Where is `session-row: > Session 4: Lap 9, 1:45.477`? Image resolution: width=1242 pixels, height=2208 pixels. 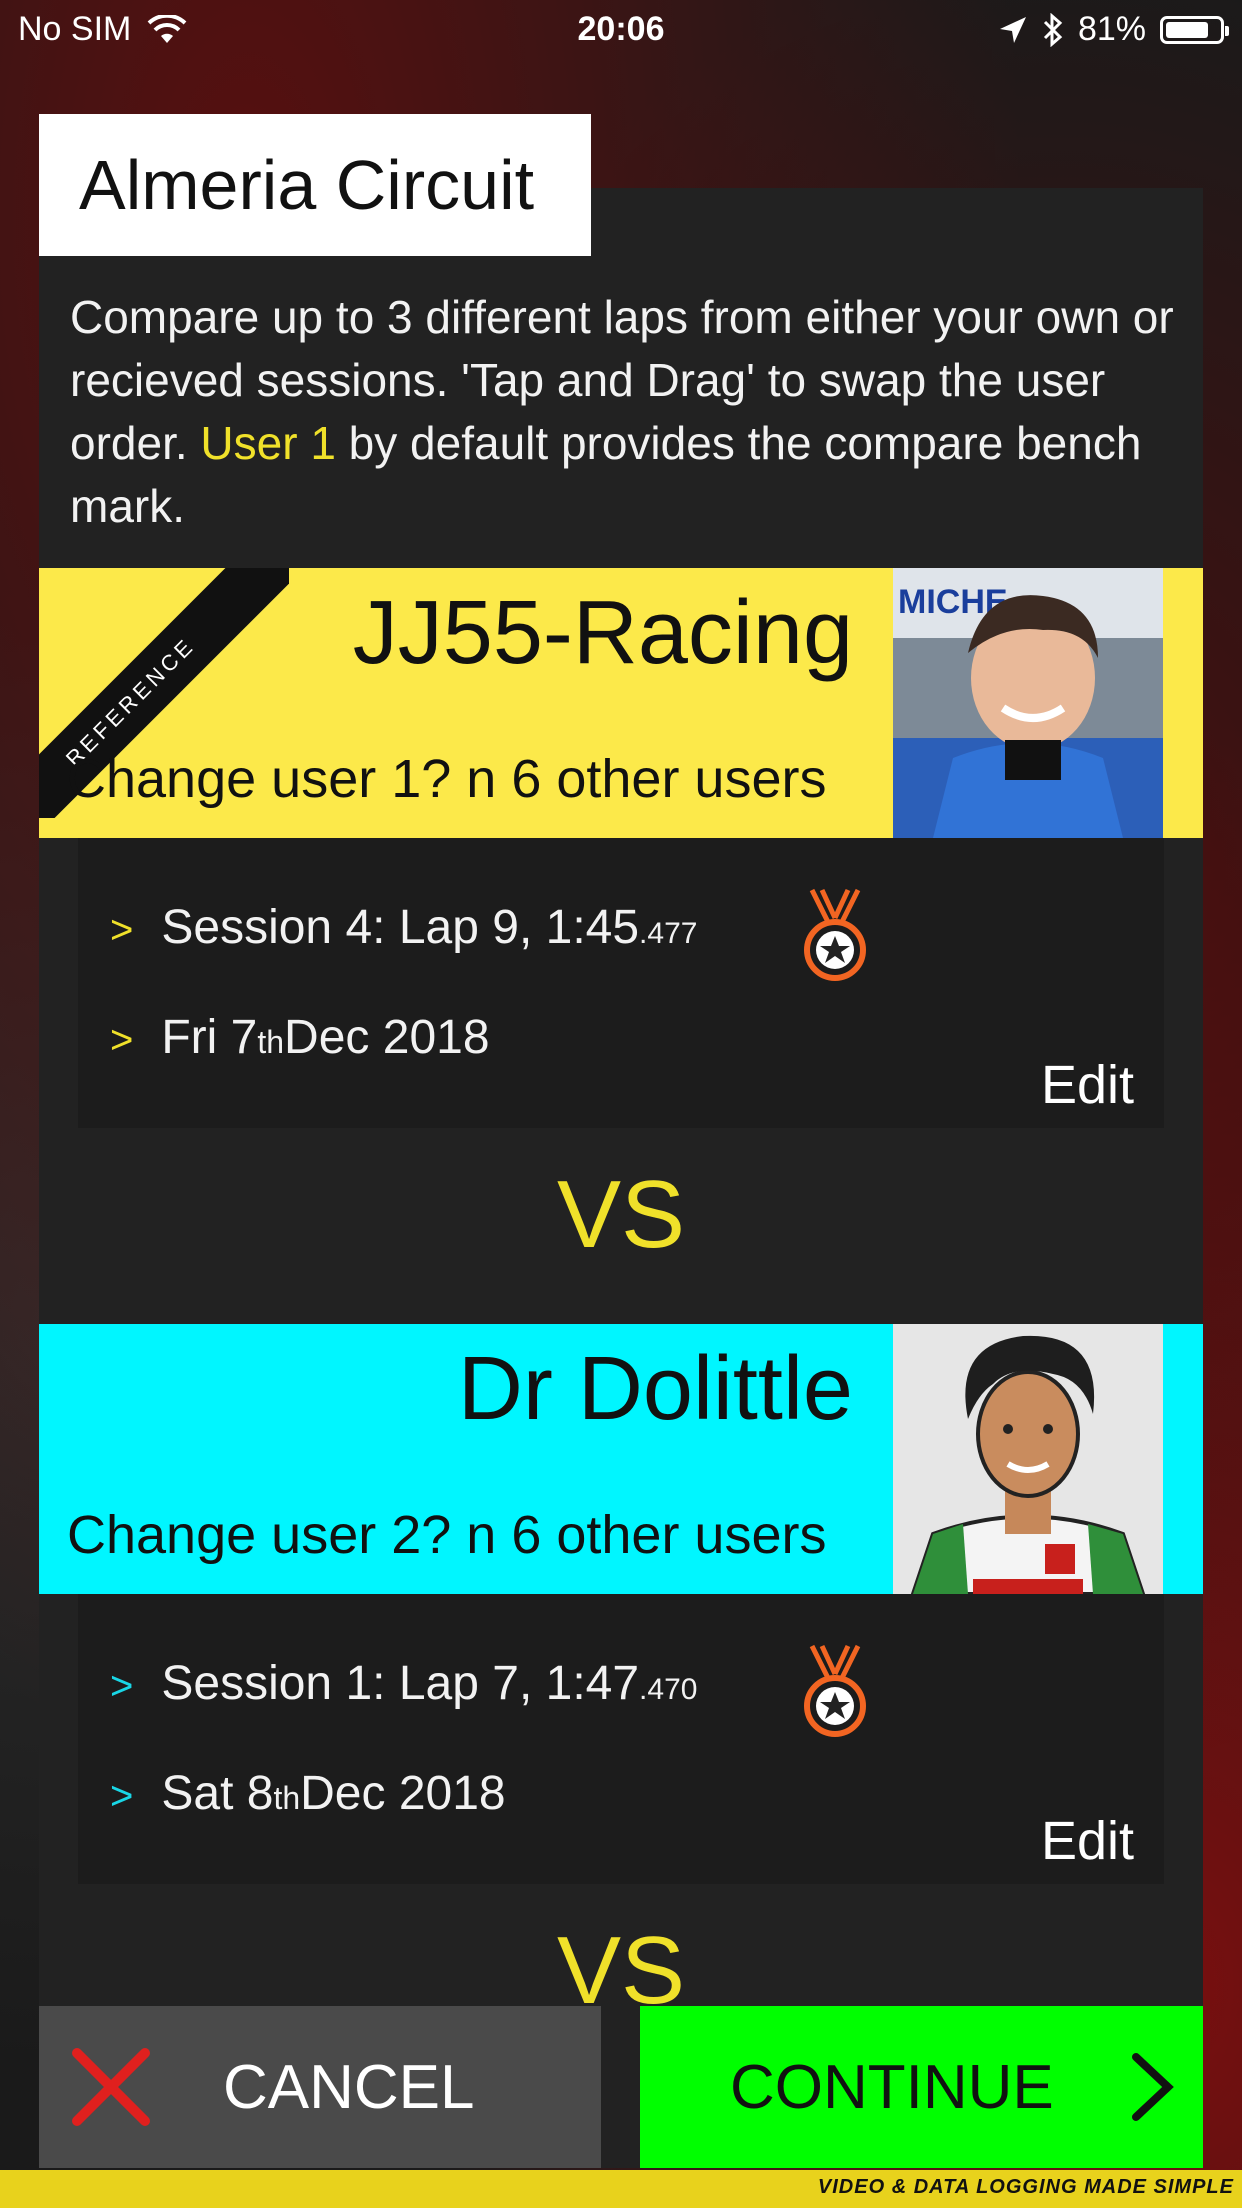
session-row: > Session 4: Lap 9, 1:45.477 is located at coordinates (403, 927).